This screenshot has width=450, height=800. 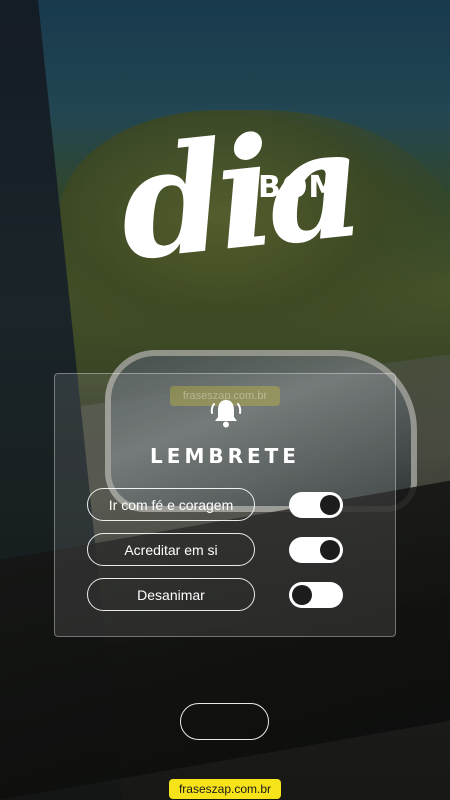 What do you see at coordinates (225, 789) in the screenshot?
I see `site-watermark: fraseszap.com.br` at bounding box center [225, 789].